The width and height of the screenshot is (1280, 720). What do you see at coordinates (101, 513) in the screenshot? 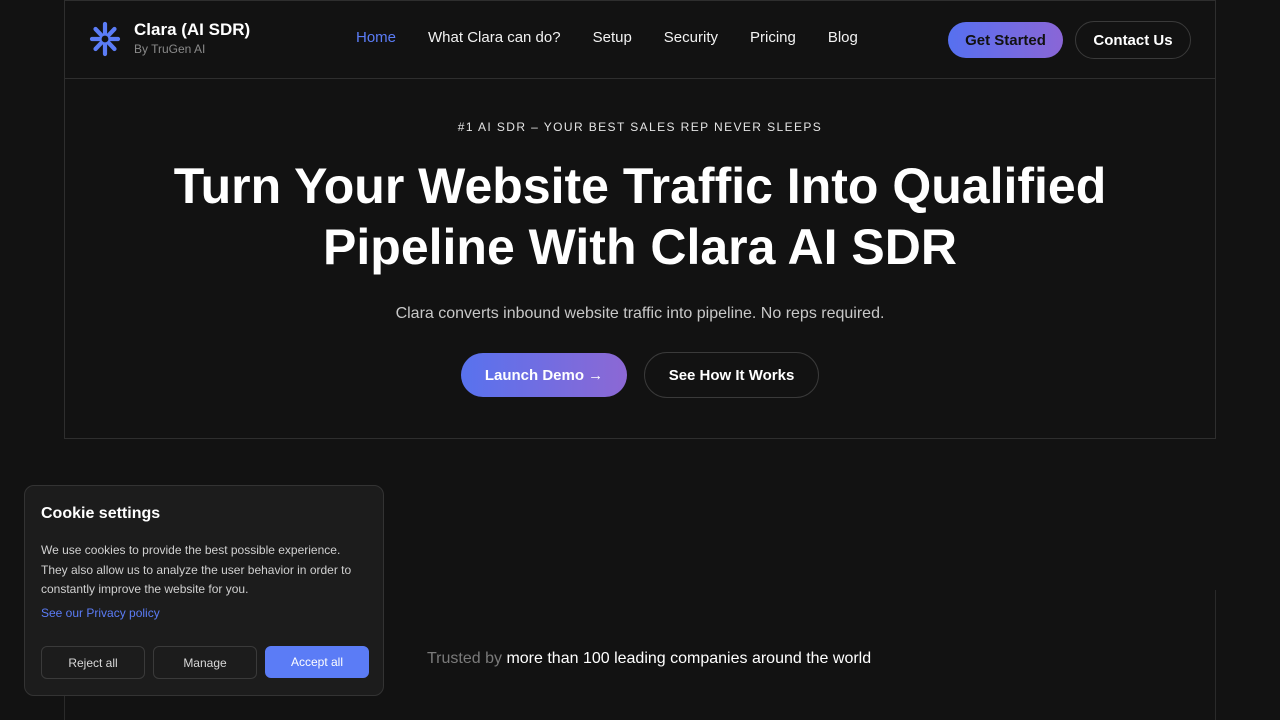
I see `cookie-title: Cookie settings` at bounding box center [101, 513].